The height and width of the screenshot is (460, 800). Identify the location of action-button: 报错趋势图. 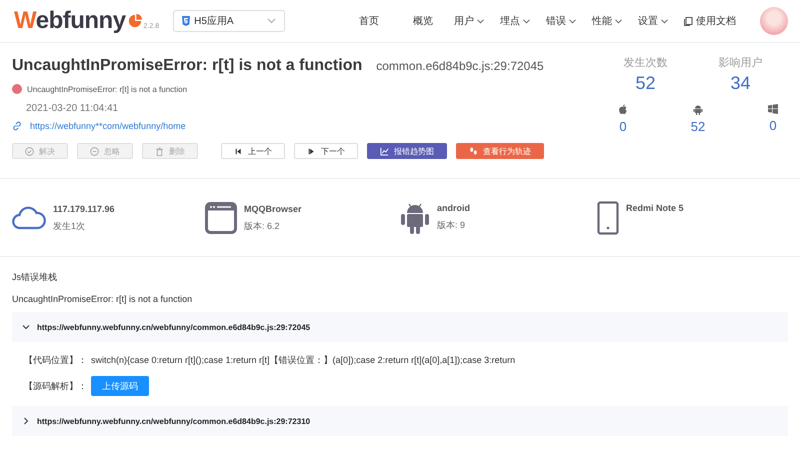
(407, 151).